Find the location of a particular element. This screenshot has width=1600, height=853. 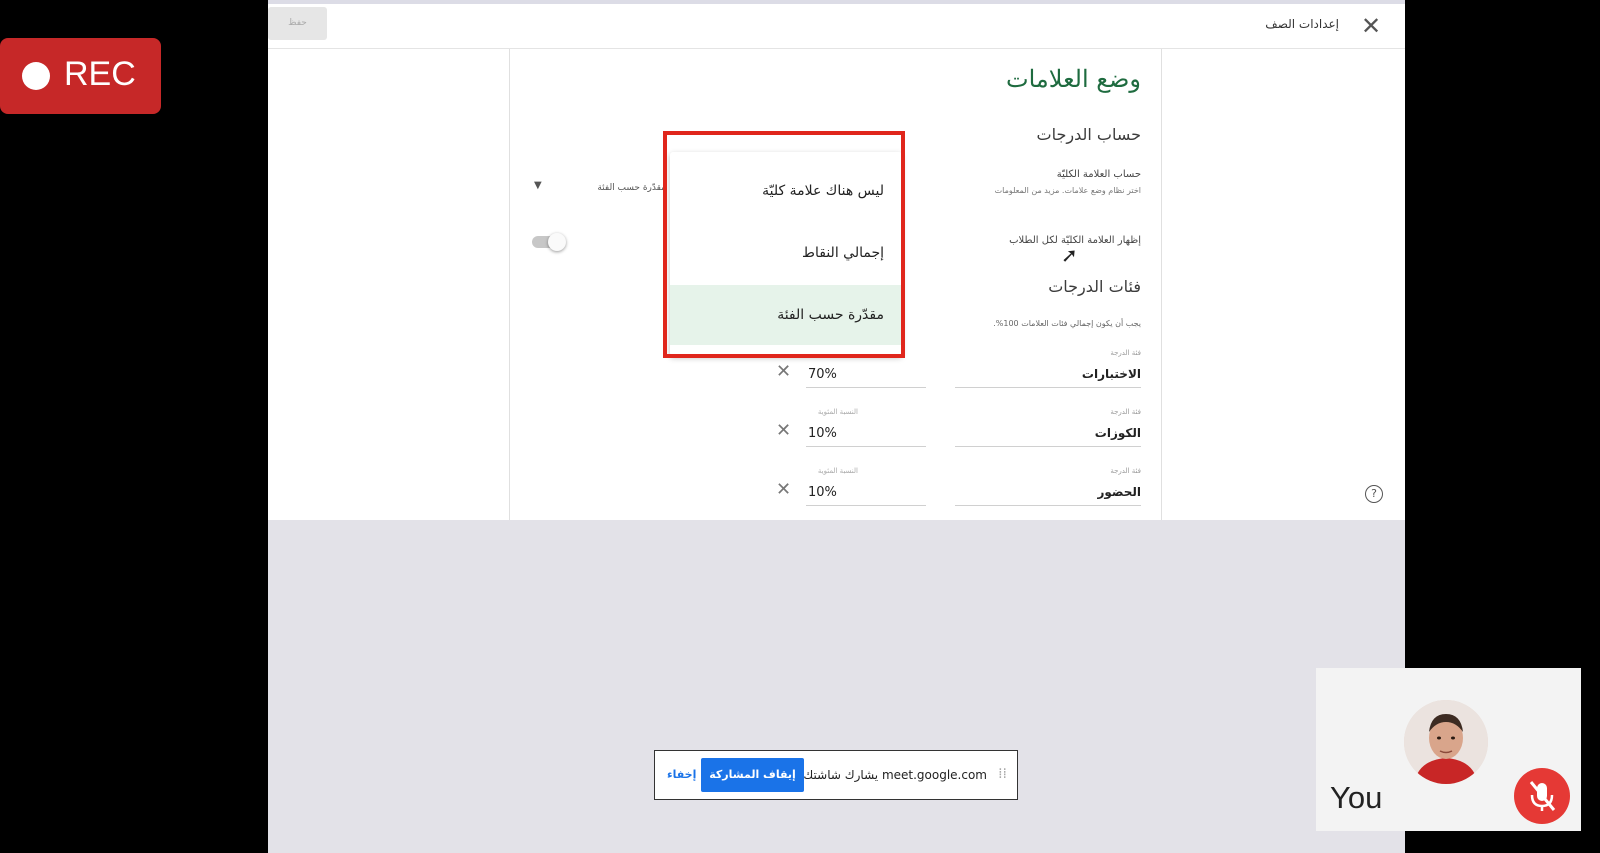

mouse-cursor-icon: ➚ is located at coordinates (1069, 255).